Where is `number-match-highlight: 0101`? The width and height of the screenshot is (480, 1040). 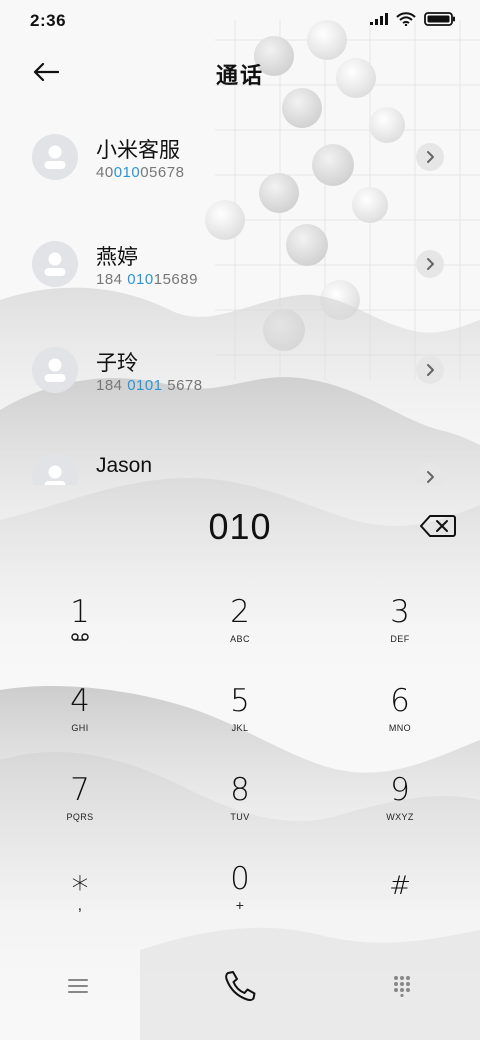
number-match-highlight: 0101 is located at coordinates (145, 385).